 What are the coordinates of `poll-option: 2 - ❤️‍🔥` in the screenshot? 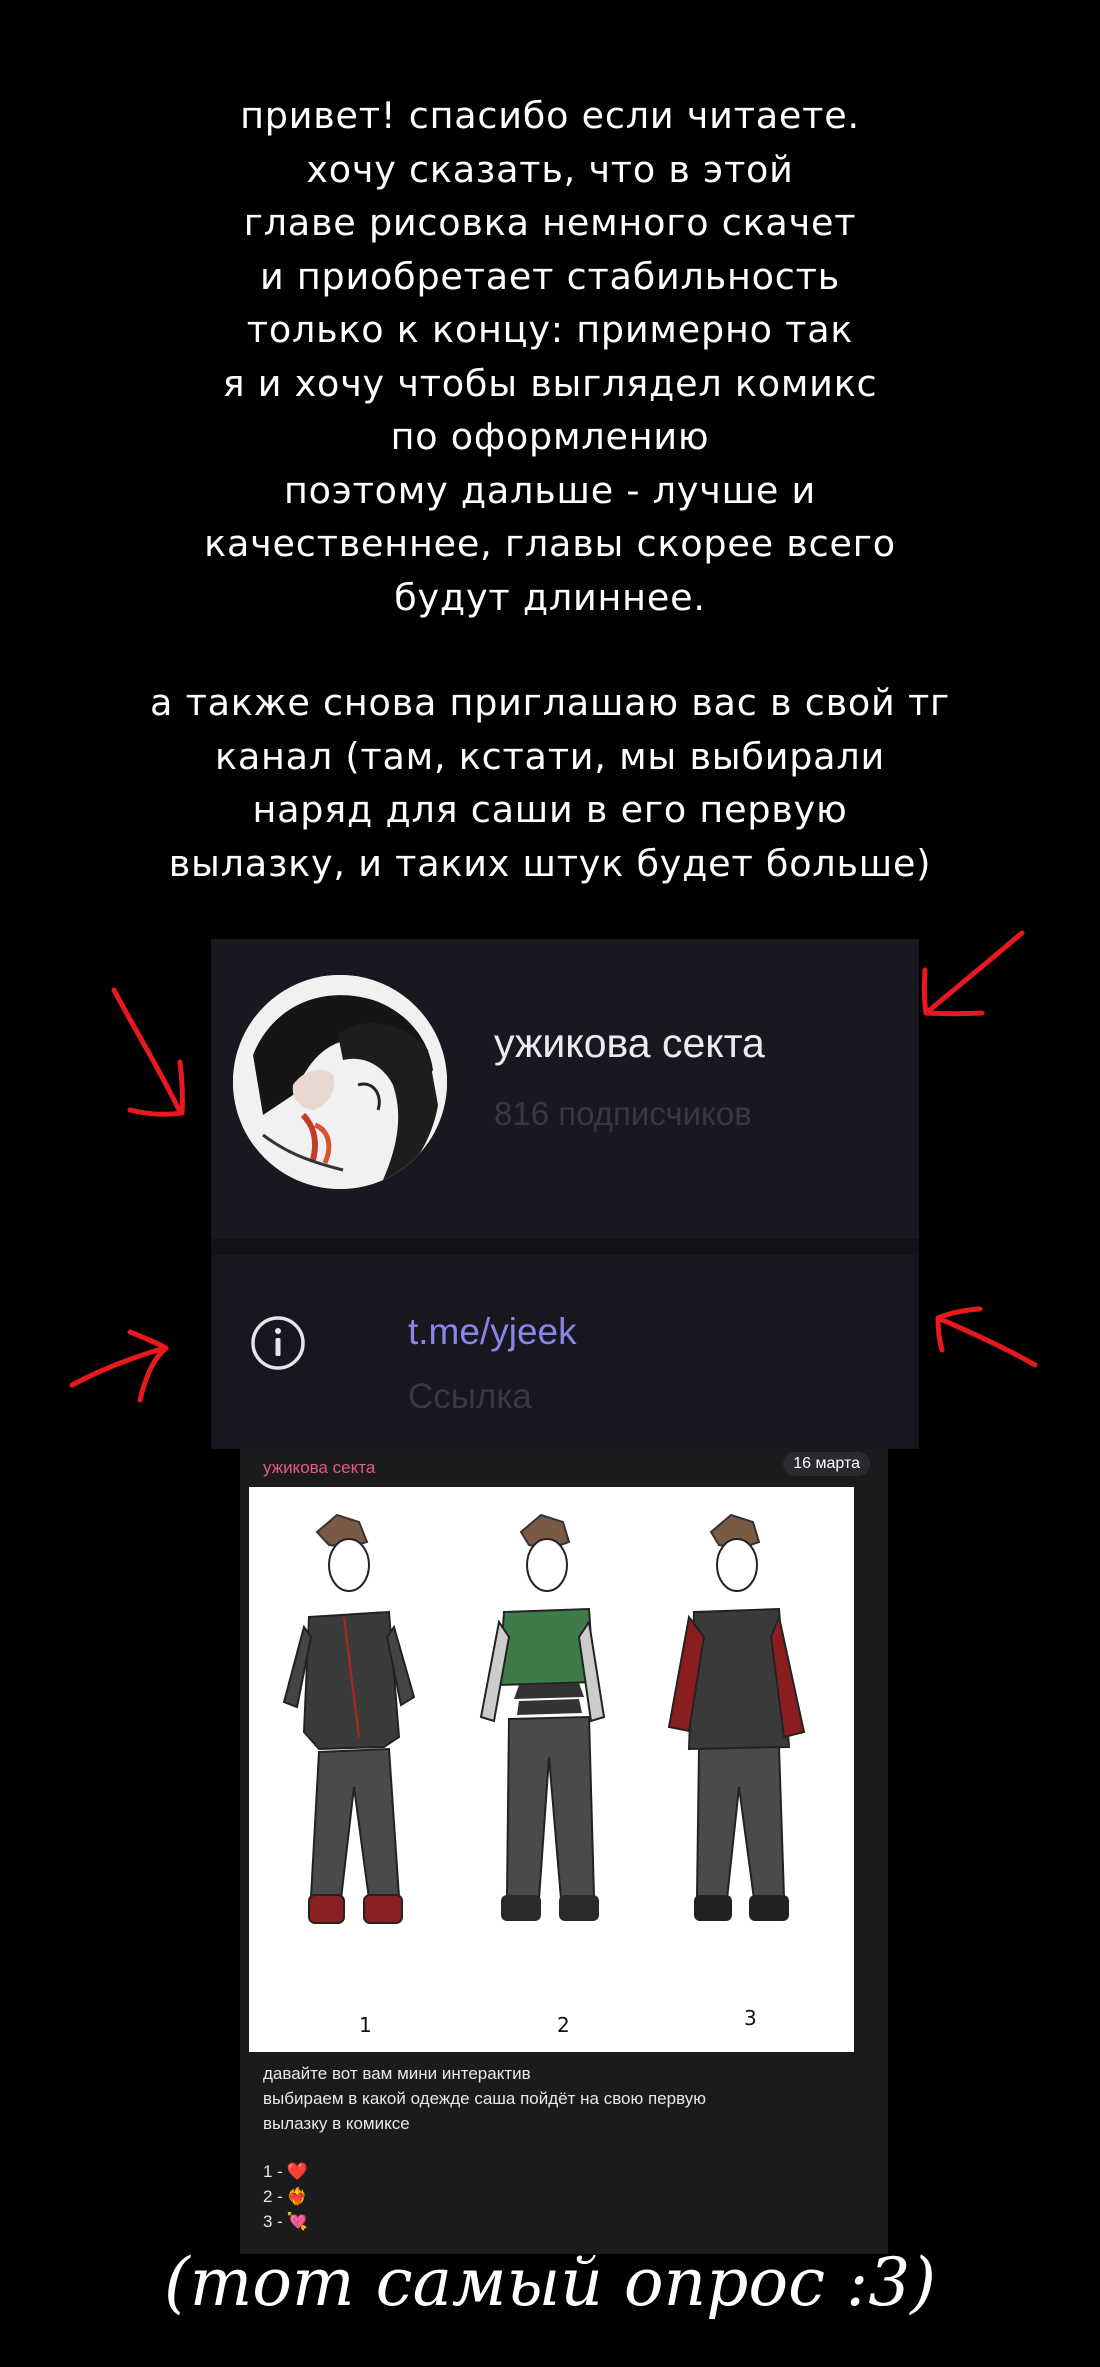 It's located at (285, 2196).